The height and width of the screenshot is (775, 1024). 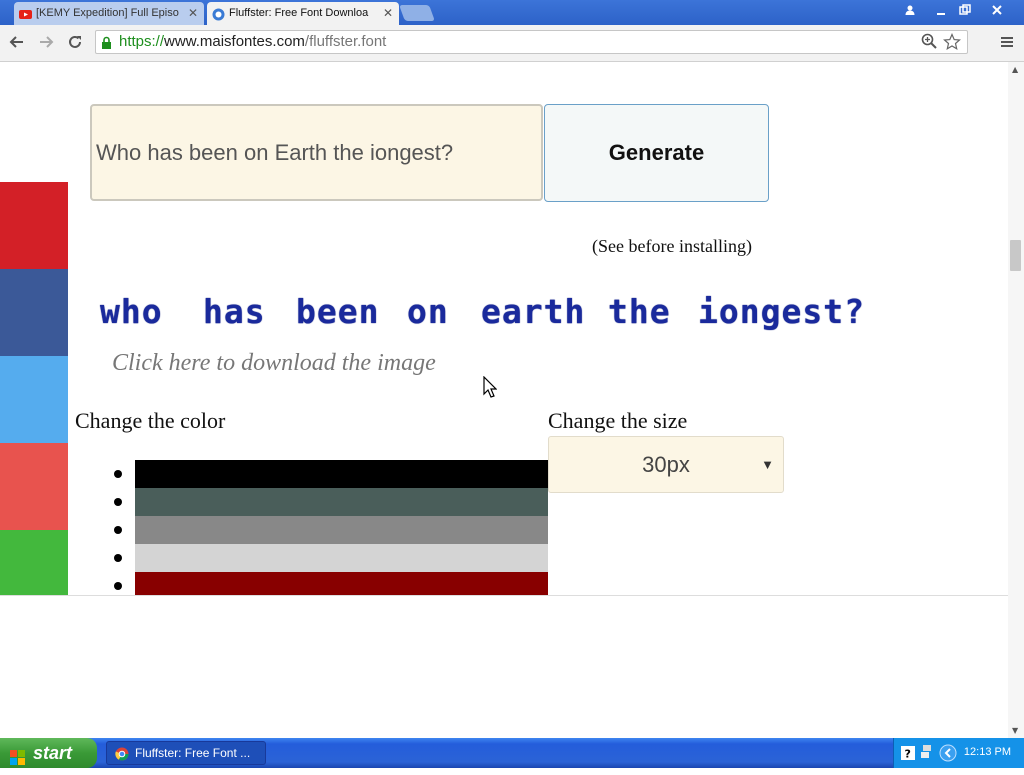 I want to click on preview-word: been, so click(x=338, y=311).